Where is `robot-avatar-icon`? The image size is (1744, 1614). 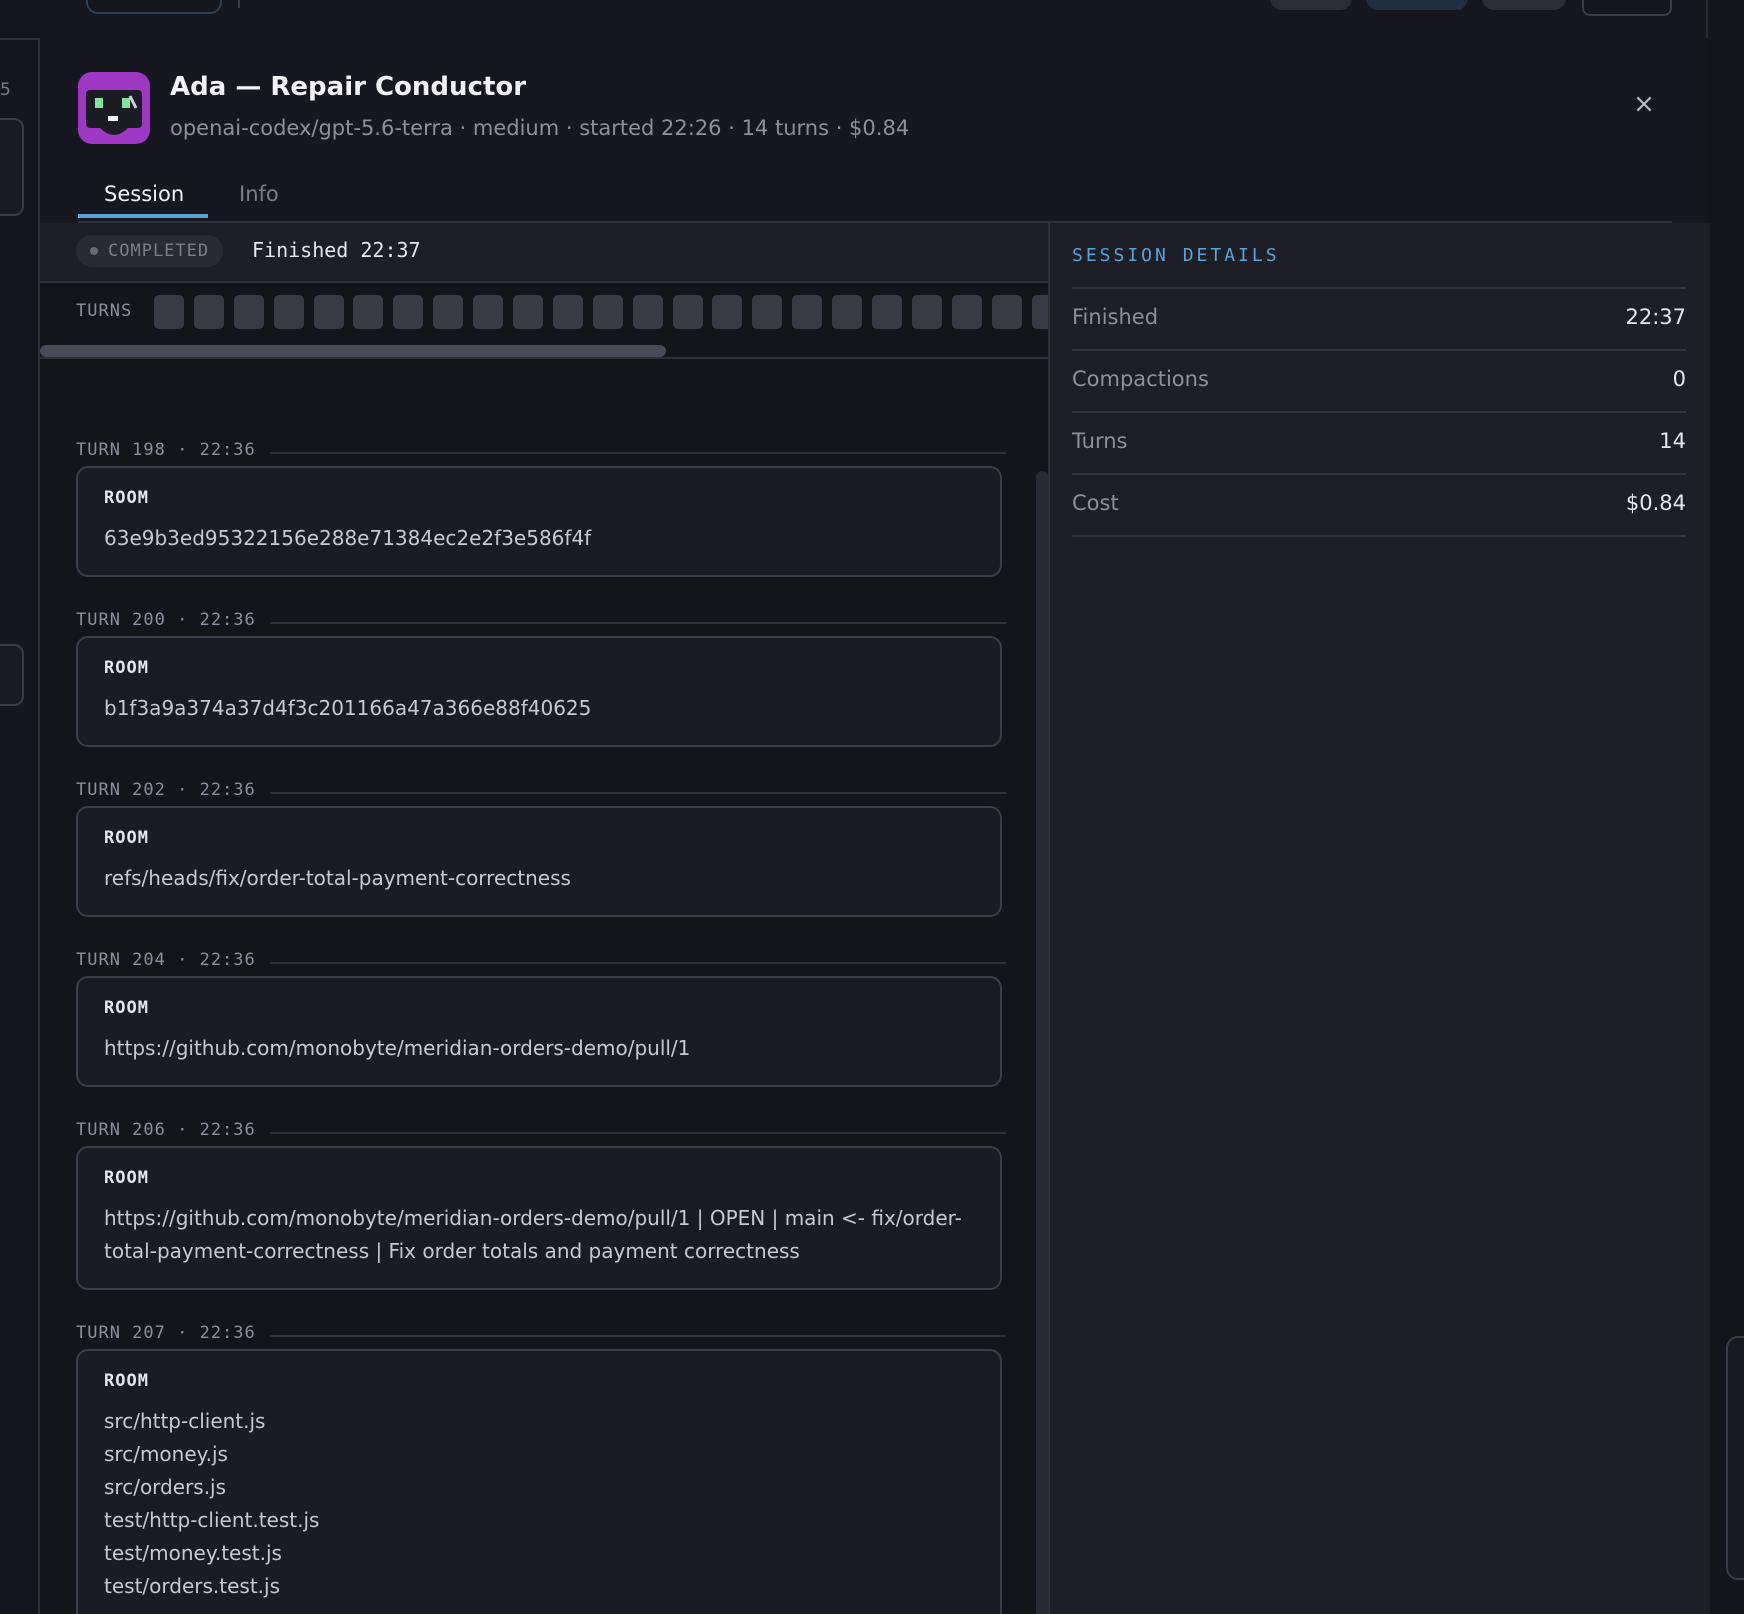
robot-avatar-icon is located at coordinates (114, 108).